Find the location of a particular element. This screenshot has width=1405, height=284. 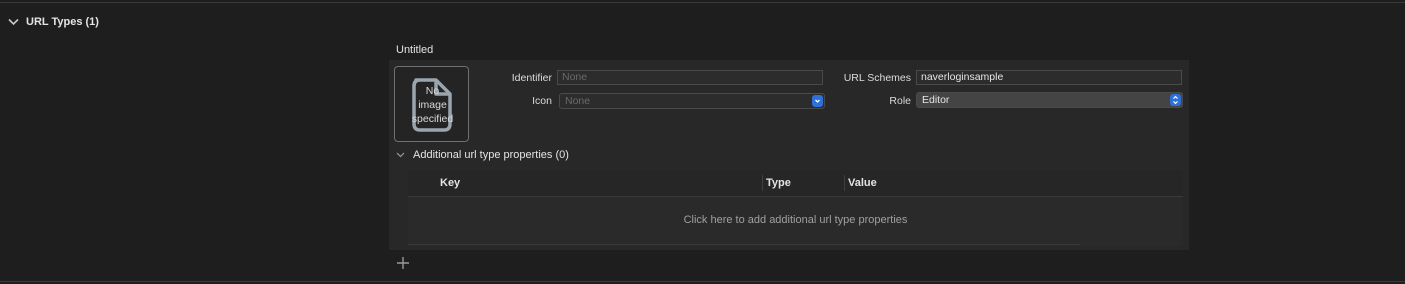

icon-popup-value: None is located at coordinates (578, 101).